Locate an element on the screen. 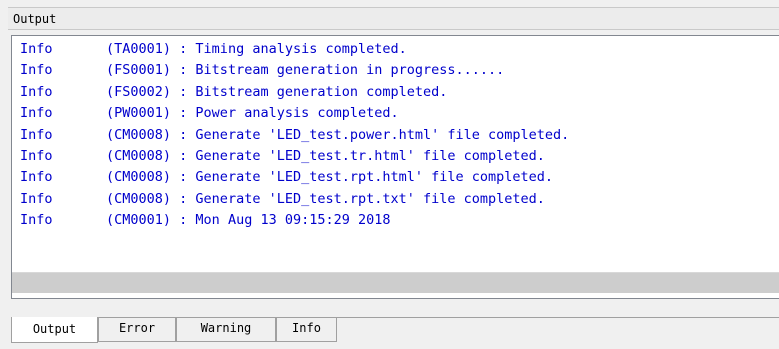 Image resolution: width=779 pixels, height=349 pixels. log-code: (FS0002) is located at coordinates (139, 91).